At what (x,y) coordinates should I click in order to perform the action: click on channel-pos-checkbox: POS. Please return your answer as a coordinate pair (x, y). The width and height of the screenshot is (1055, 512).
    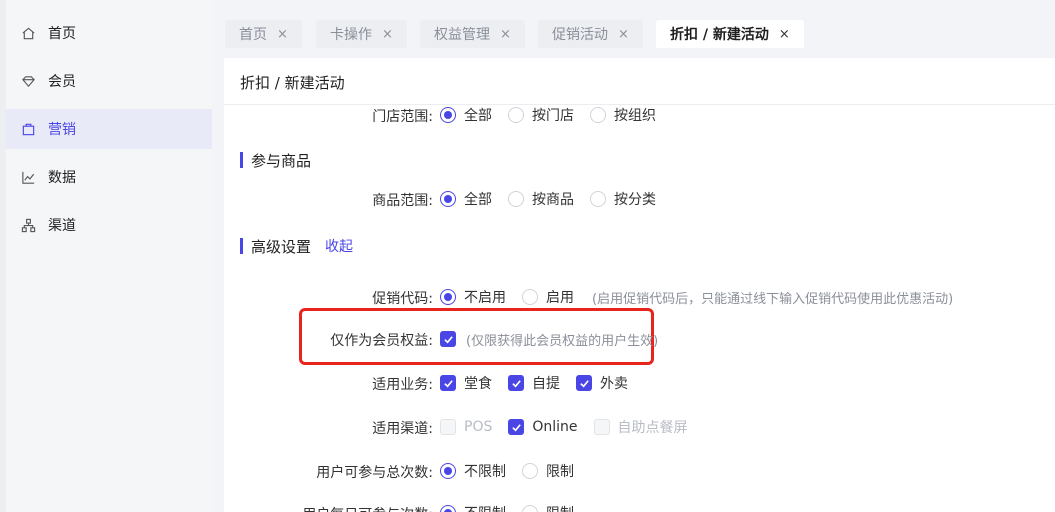
    Looking at the image, I should click on (466, 427).